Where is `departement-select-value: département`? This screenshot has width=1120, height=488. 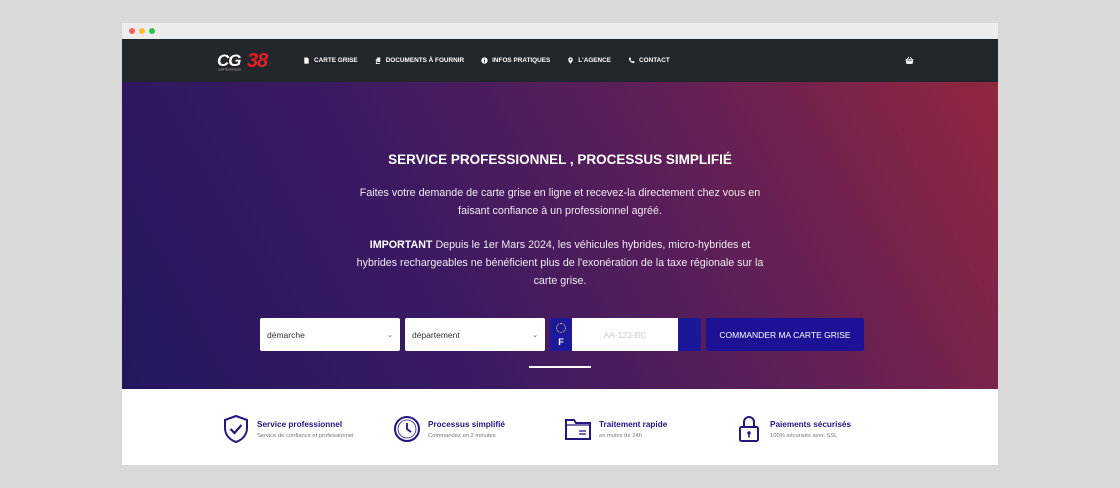
departement-select-value: département is located at coordinates (436, 334).